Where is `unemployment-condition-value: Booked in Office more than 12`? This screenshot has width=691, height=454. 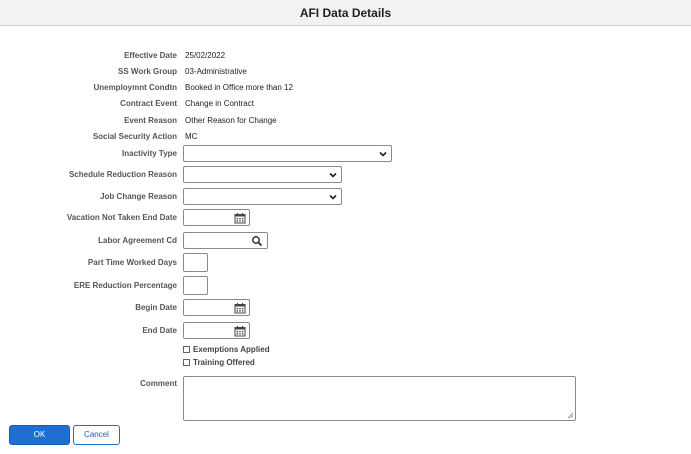
unemployment-condition-value: Booked in Office more than 12 is located at coordinates (239, 87).